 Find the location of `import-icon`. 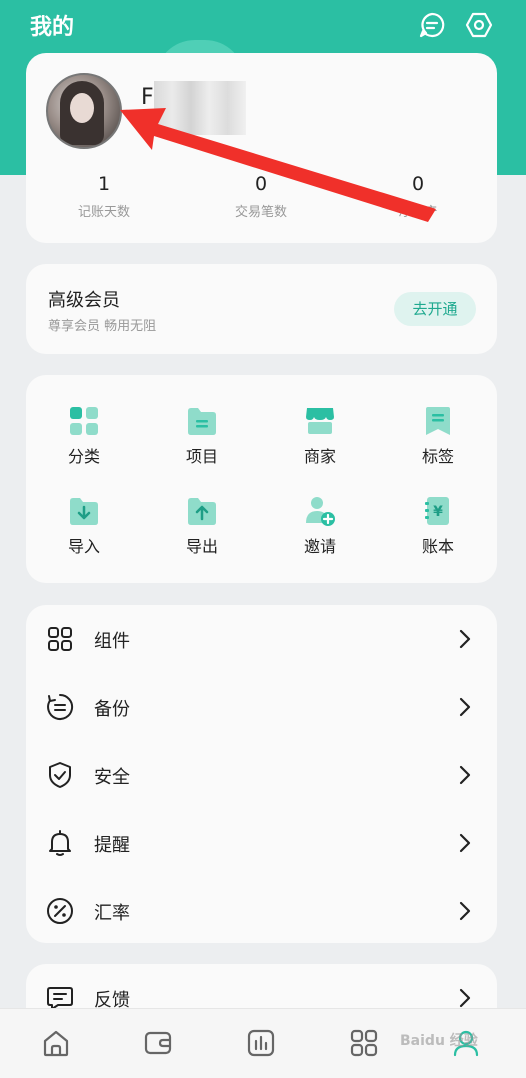

import-icon is located at coordinates (84, 511).